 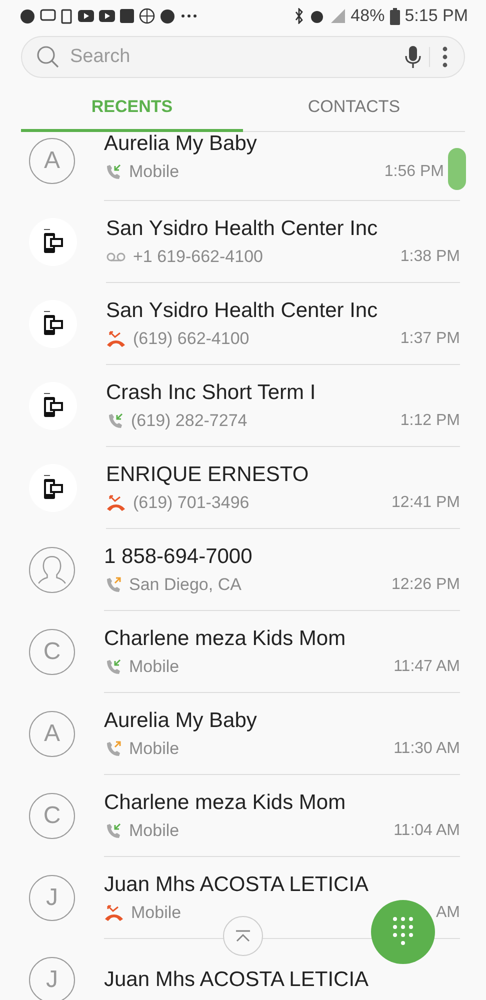 I want to click on call-time: 1:37 PM, so click(x=430, y=339).